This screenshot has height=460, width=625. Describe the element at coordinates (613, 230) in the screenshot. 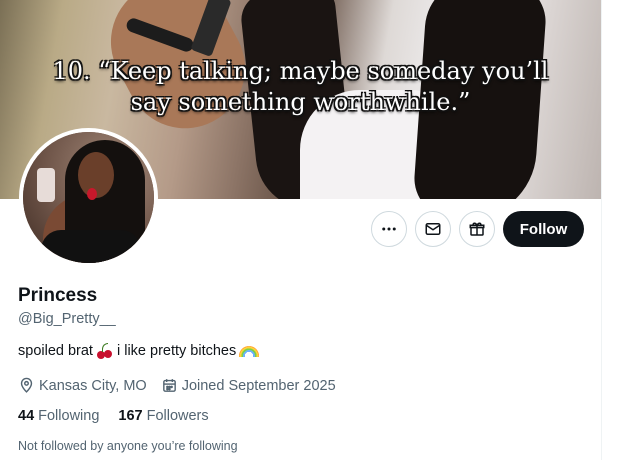

I see `right-divider` at that location.